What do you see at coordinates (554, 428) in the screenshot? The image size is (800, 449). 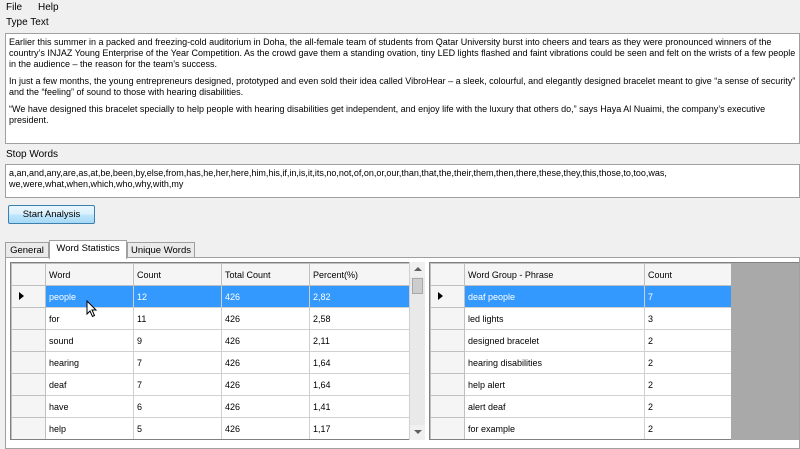 I see `phrase-cell: for example` at bounding box center [554, 428].